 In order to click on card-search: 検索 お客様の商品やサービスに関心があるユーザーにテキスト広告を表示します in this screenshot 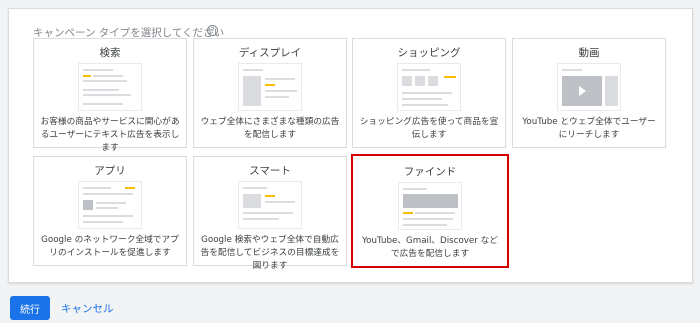, I will do `click(110, 95)`.